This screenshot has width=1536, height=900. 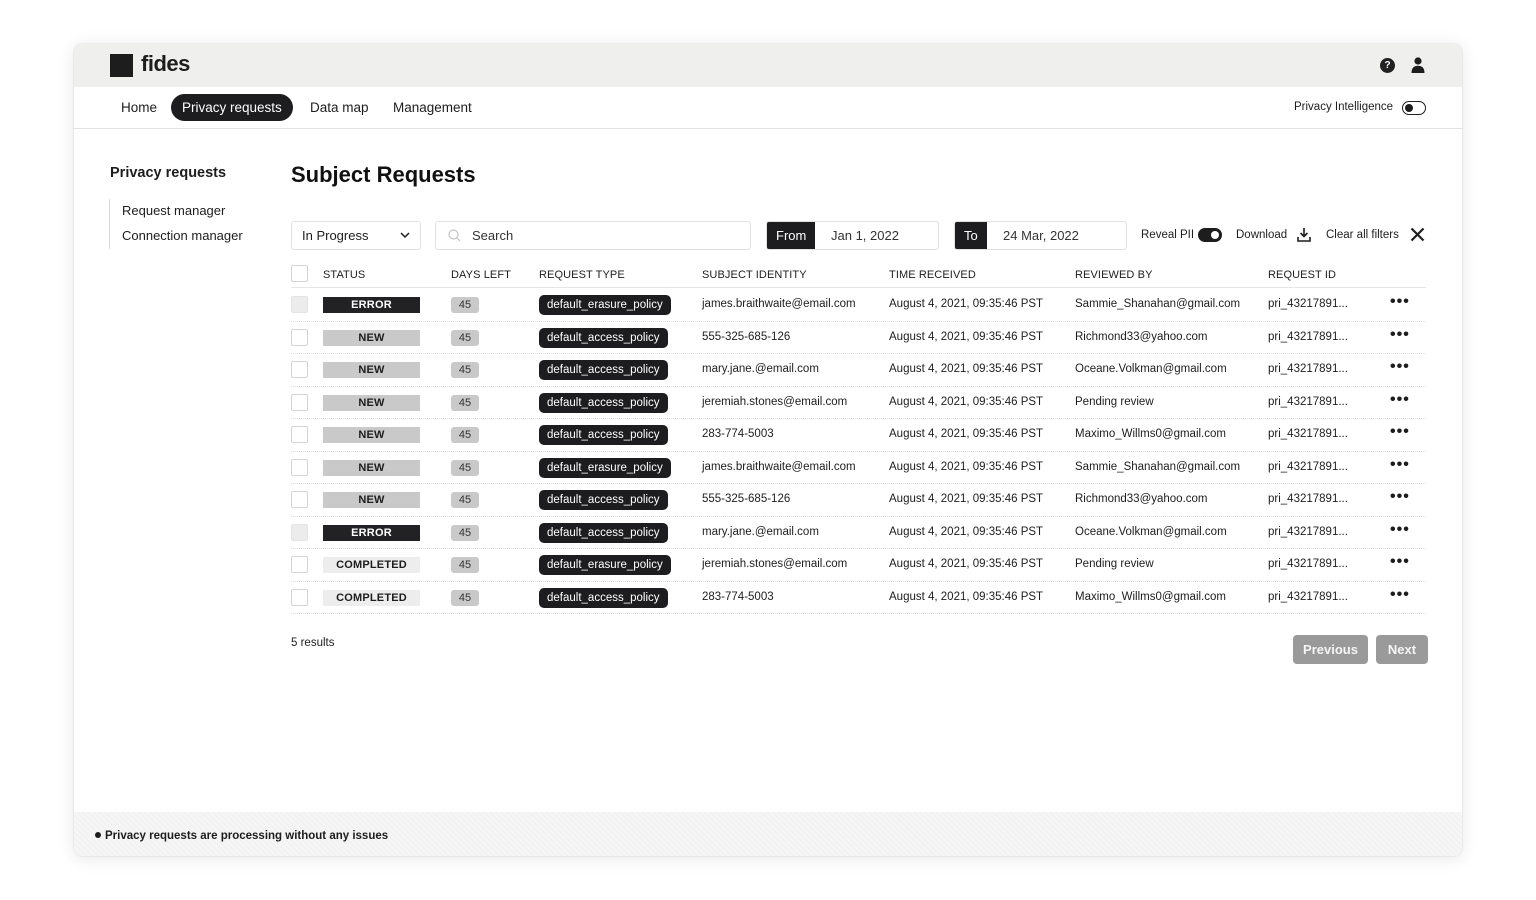 What do you see at coordinates (454, 235) in the screenshot?
I see `search-icon` at bounding box center [454, 235].